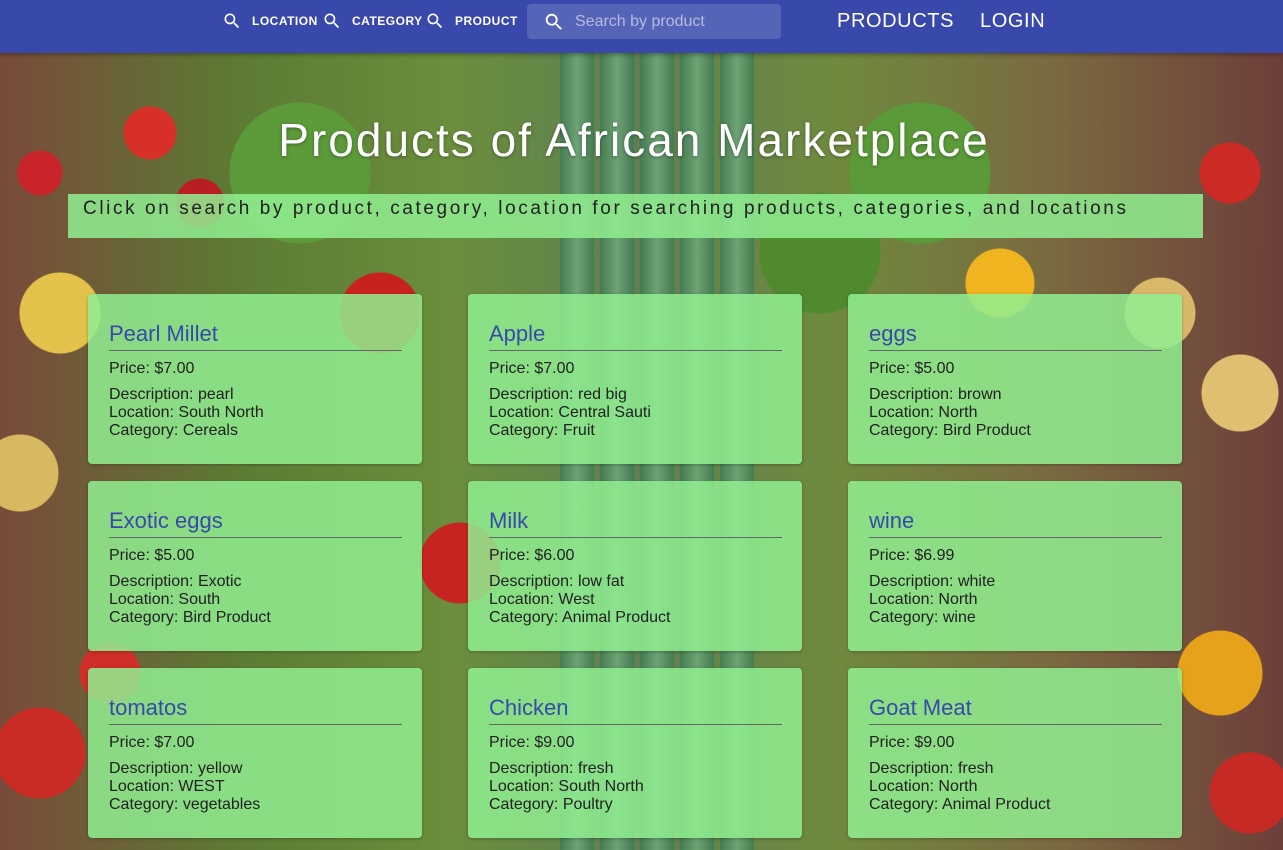 Image resolution: width=1283 pixels, height=850 pixels. Describe the element at coordinates (542, 430) in the screenshot. I see `product-category: Category: Fruit` at that location.